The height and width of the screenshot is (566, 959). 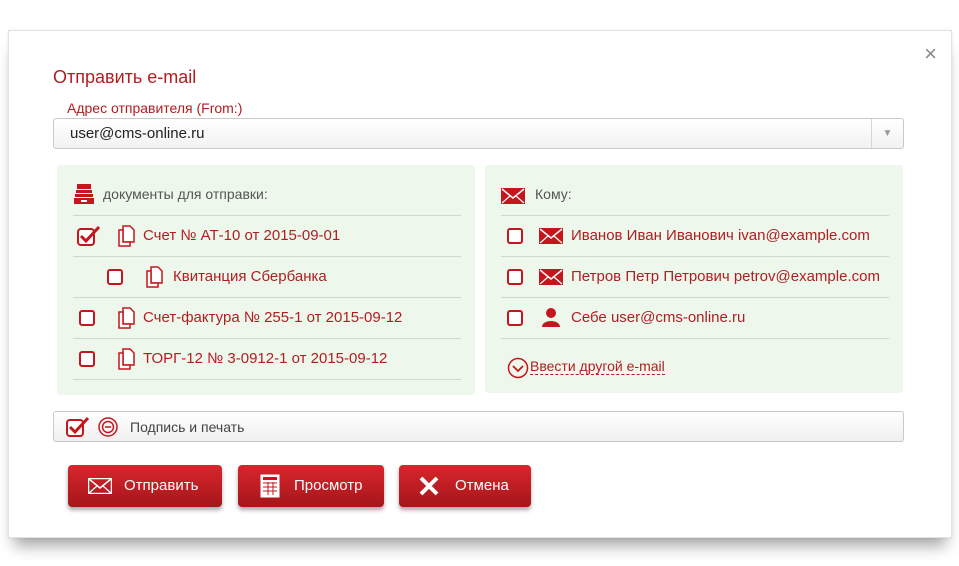 I want to click on close-icon, so click(x=429, y=486).